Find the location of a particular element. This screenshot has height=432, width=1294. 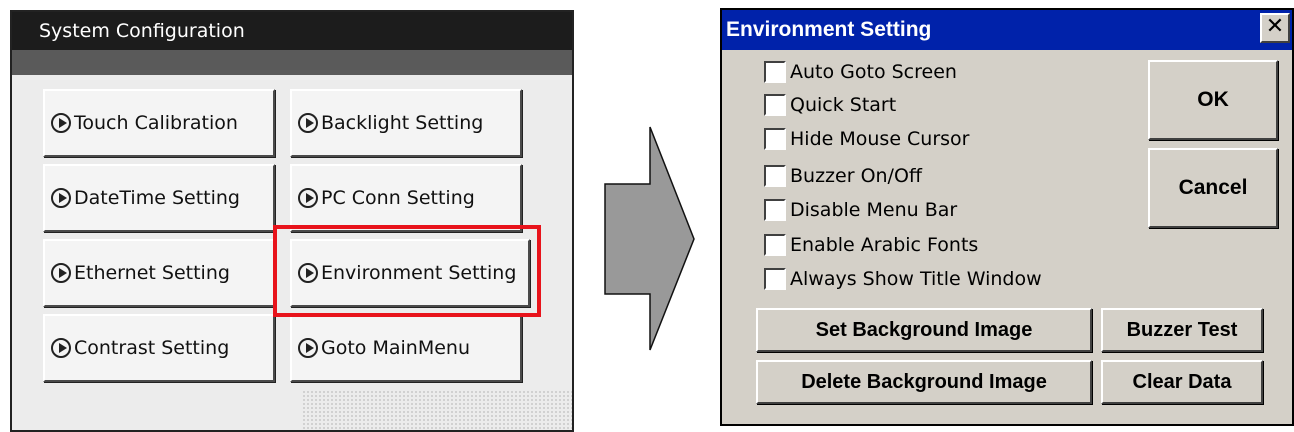

right-arrow-icon is located at coordinates (649, 238).